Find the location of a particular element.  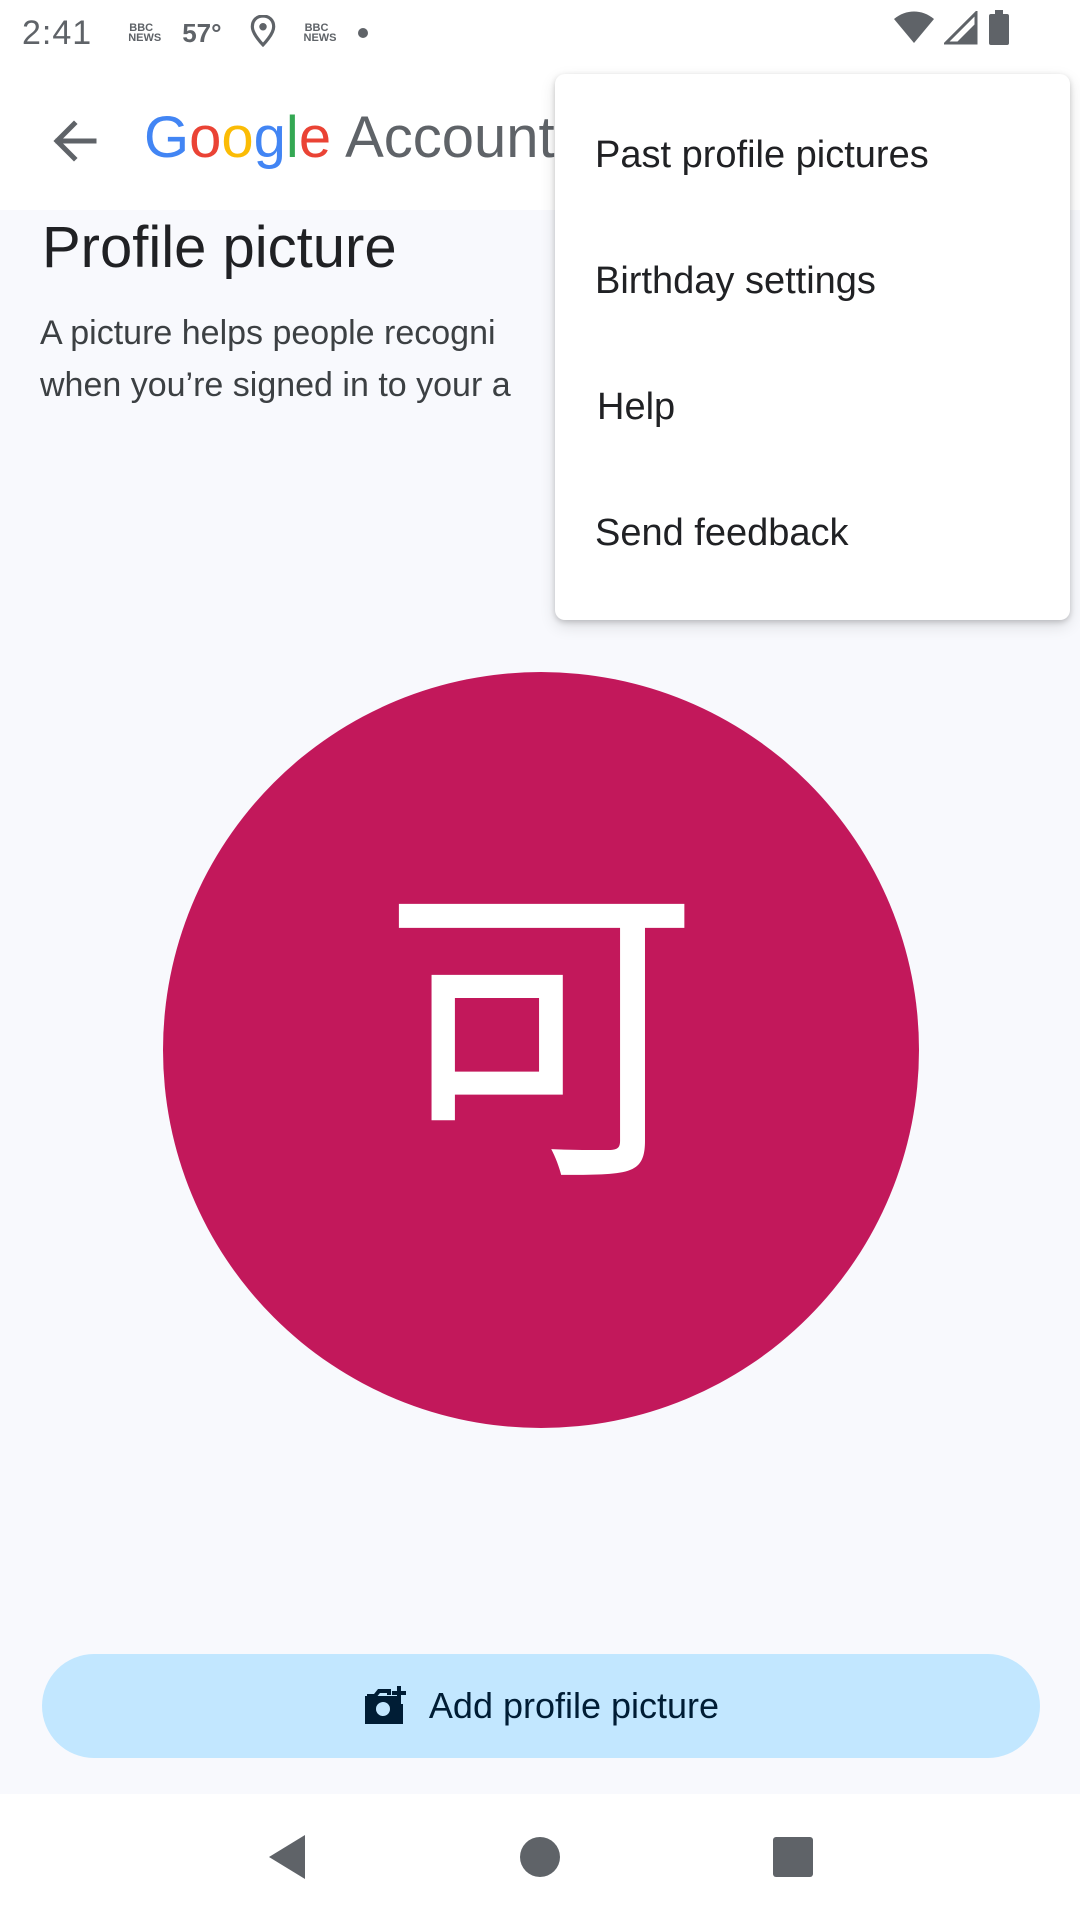

nav-back-button is located at coordinates (287, 1857).